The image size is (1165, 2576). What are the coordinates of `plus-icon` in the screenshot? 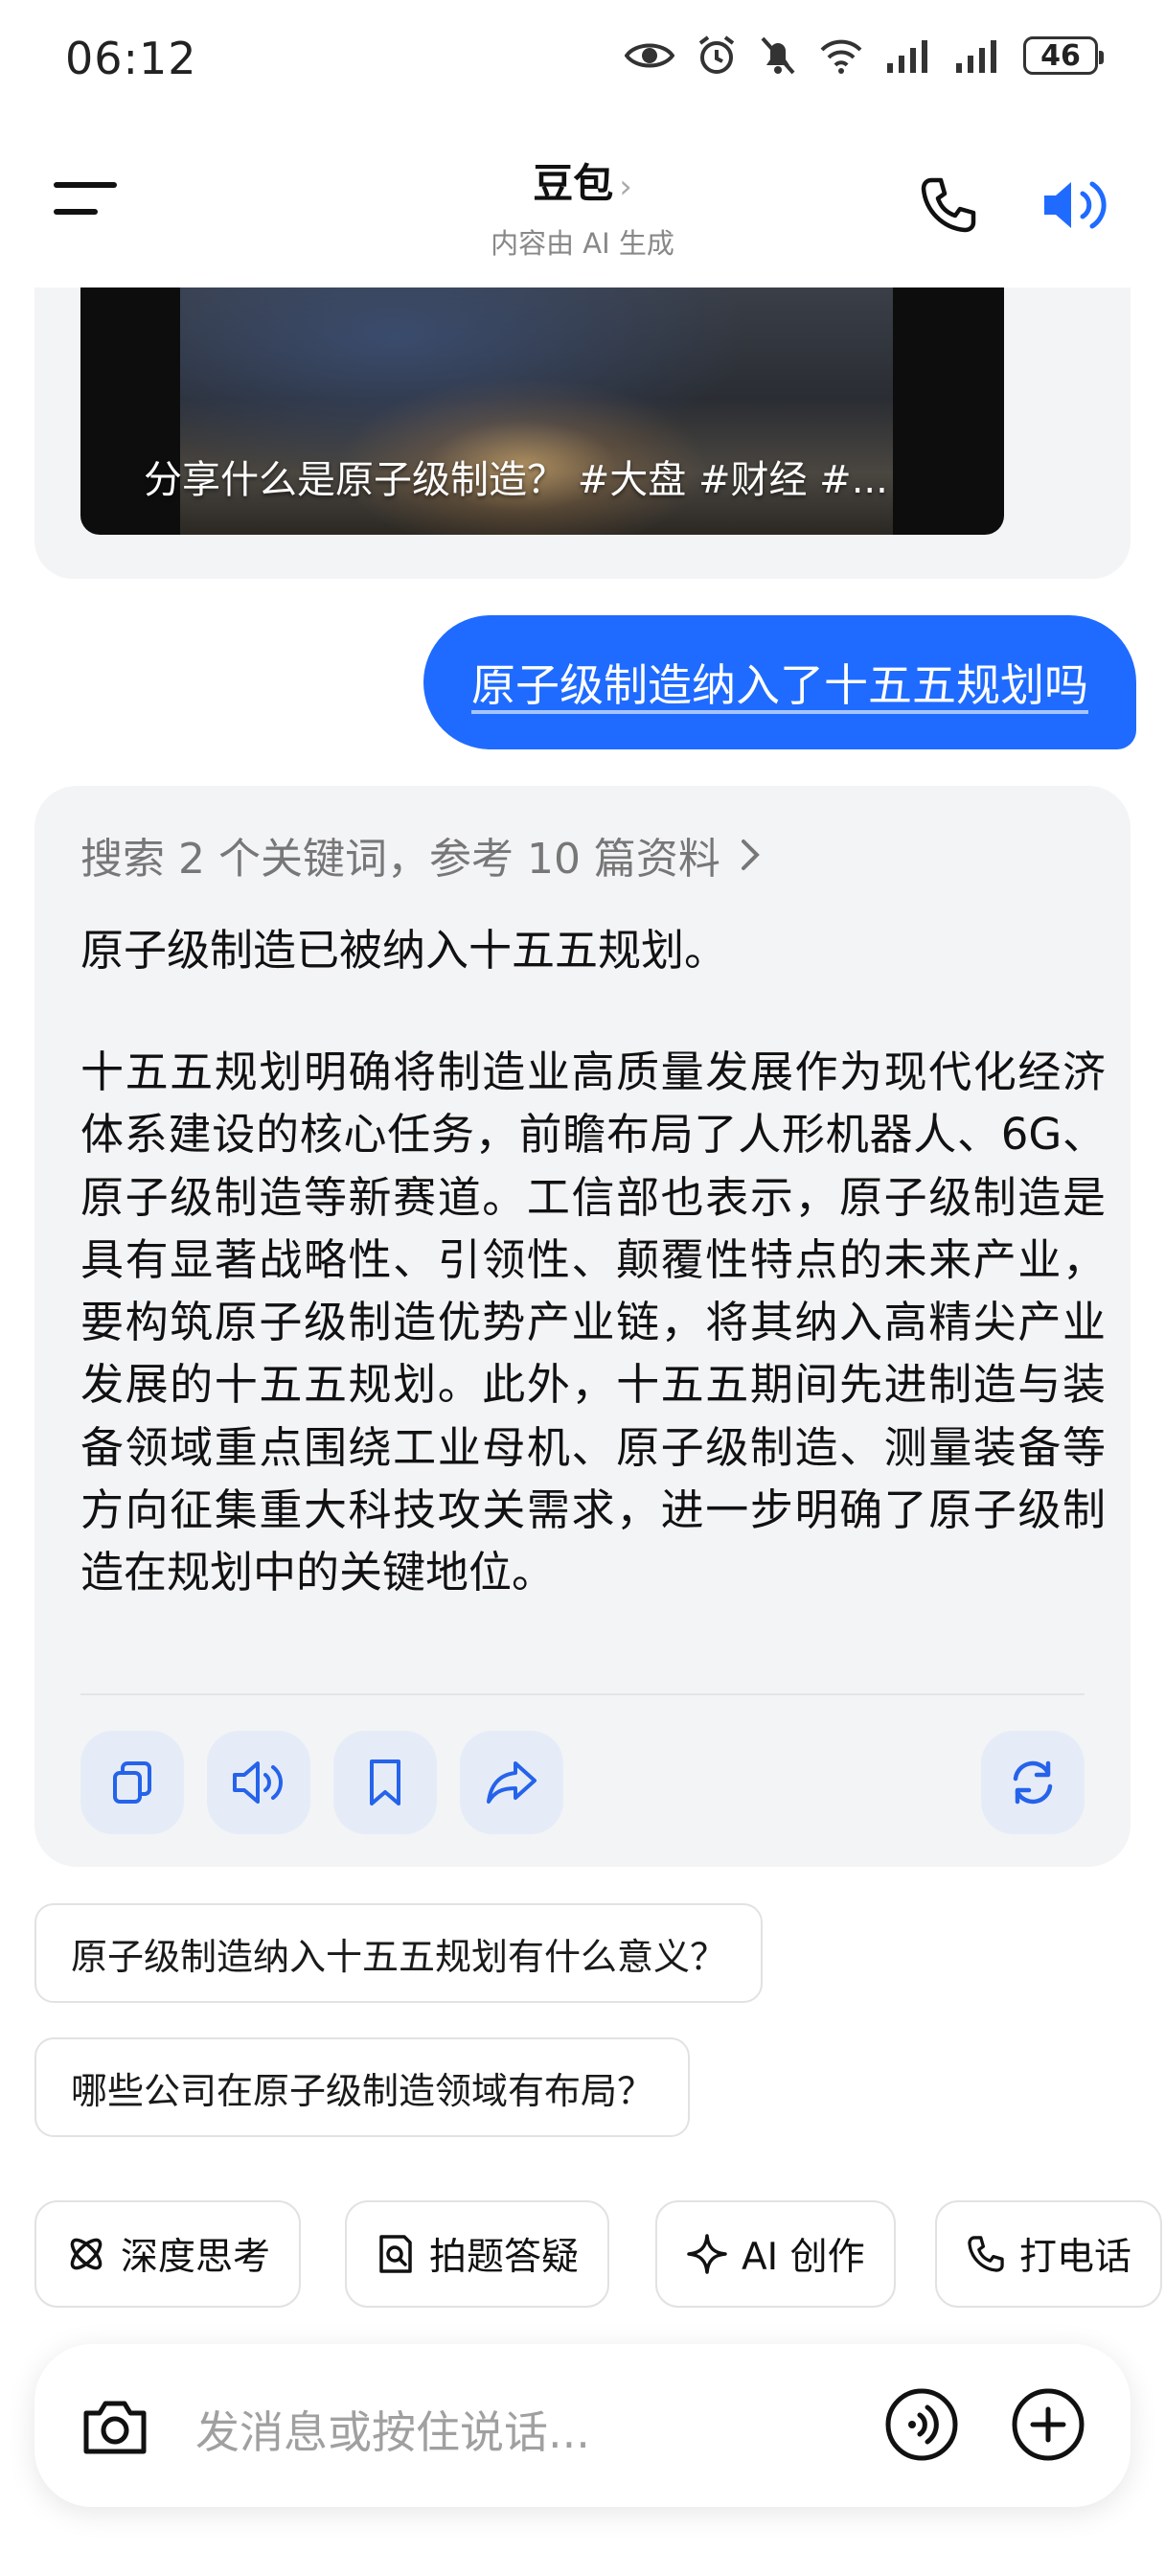 It's located at (1048, 2424).